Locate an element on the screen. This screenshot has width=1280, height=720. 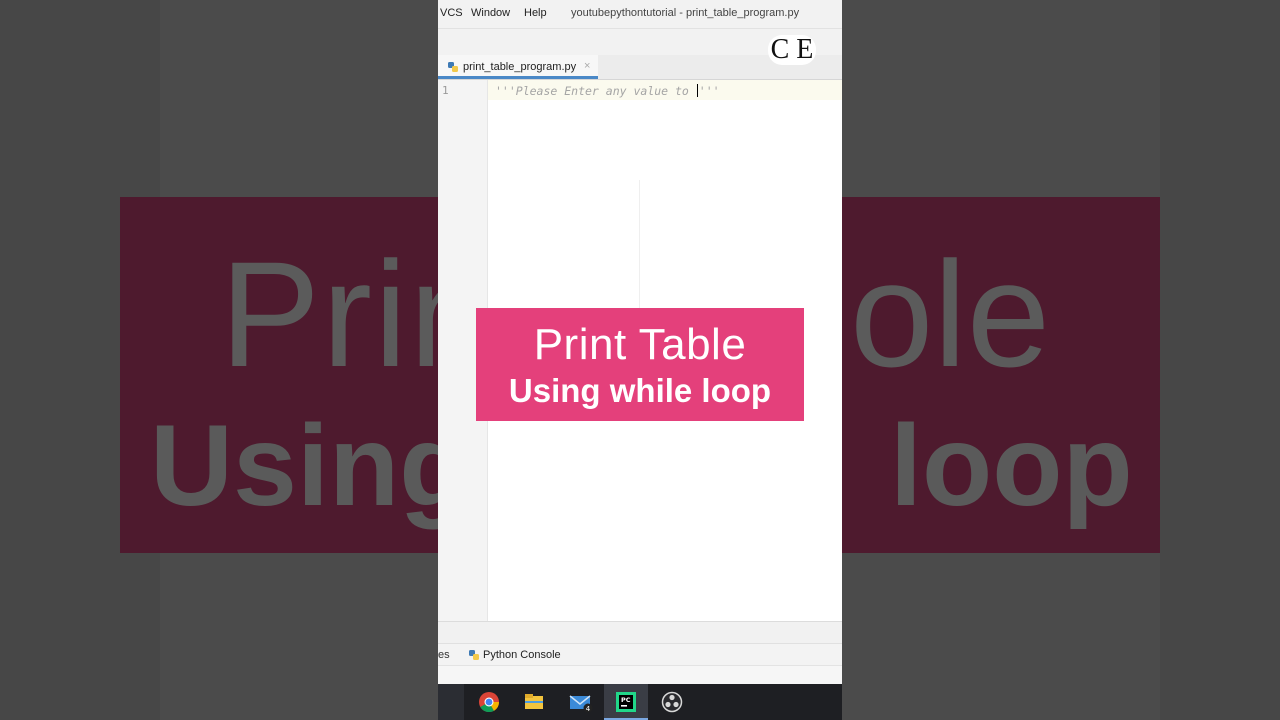
title-card: Print Table Using while loop is located at coordinates (640, 364).